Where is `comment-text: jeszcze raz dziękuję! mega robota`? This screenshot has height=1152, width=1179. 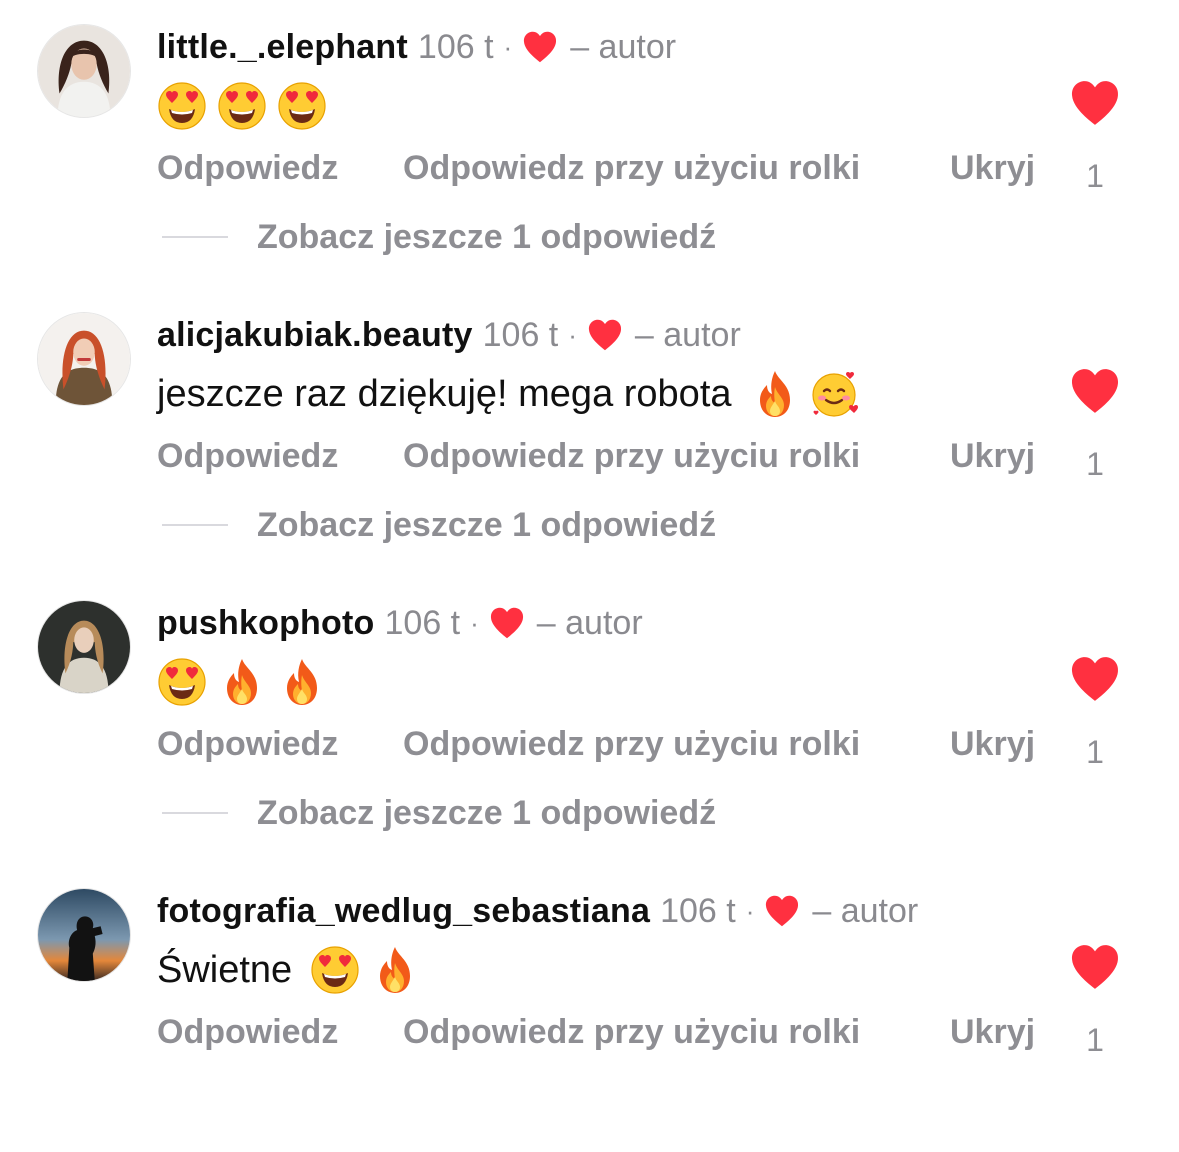
comment-text: jeszcze raz dziękuję! mega robota is located at coordinates (513, 394).